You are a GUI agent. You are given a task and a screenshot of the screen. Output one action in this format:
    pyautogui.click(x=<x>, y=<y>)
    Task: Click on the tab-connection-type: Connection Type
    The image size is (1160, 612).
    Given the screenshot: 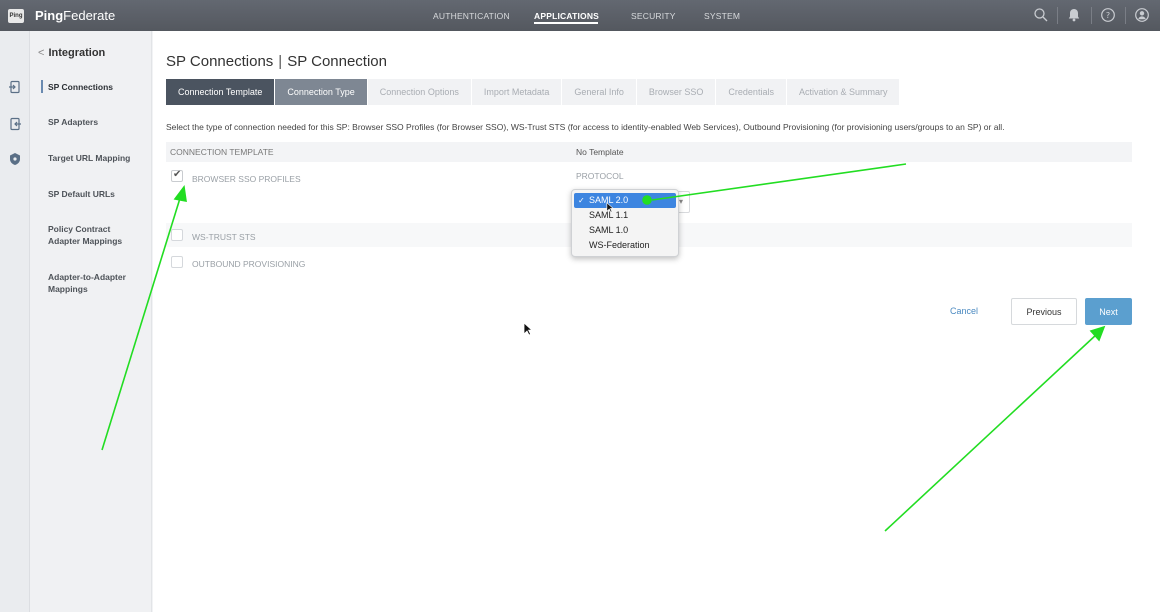 What is the action you would take?
    pyautogui.click(x=321, y=92)
    